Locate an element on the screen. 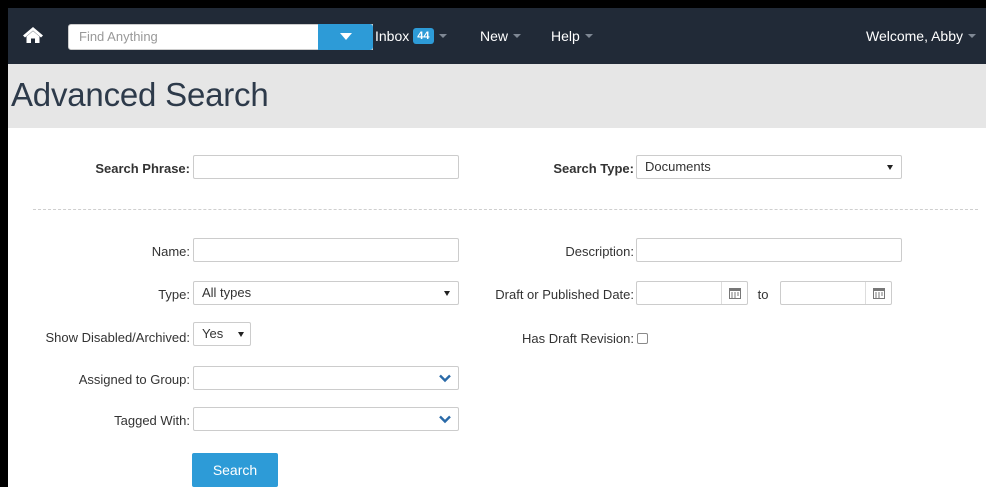  search-type-select: Documents is located at coordinates (769, 167).